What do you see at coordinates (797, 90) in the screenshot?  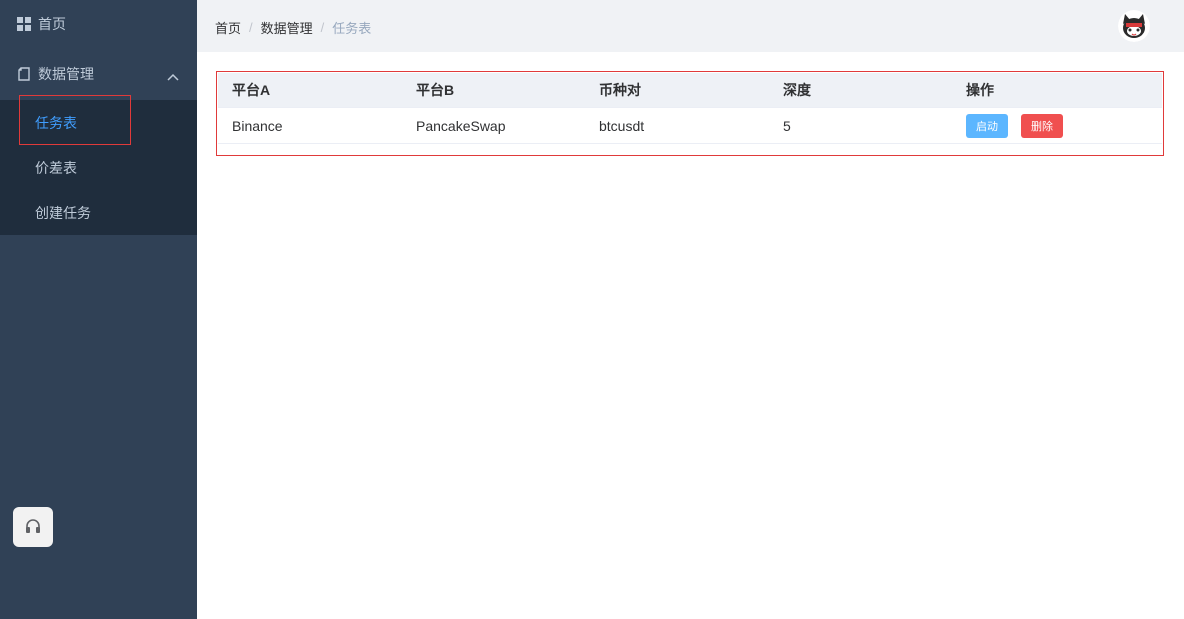 I see `column-header-depth: 深度` at bounding box center [797, 90].